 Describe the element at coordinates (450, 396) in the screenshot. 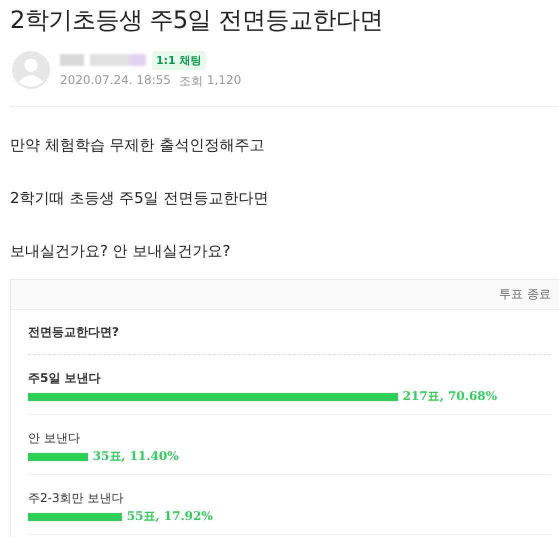

I see `vote-result: 217표, 70.68%` at that location.